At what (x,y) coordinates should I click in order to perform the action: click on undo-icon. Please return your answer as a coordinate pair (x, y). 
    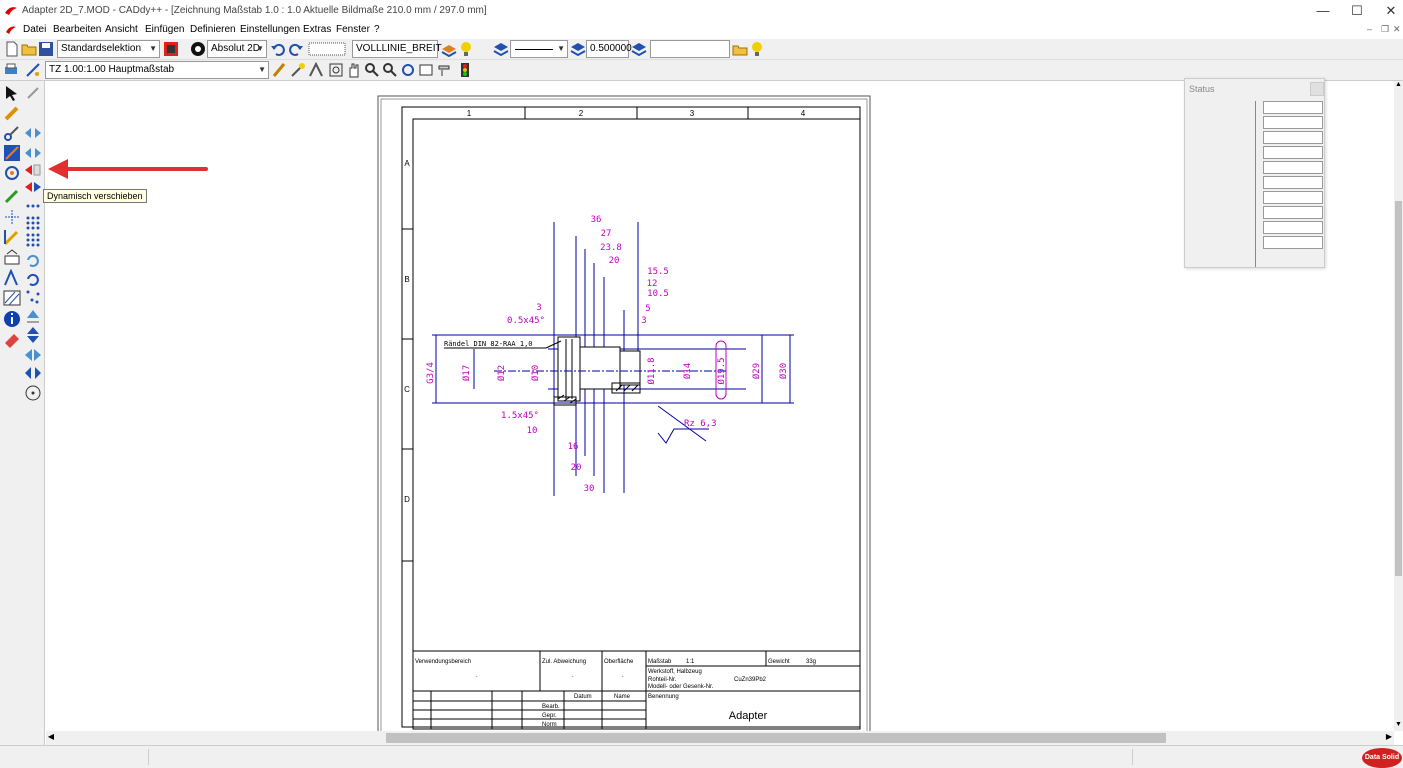
    Looking at the image, I should click on (278, 49).